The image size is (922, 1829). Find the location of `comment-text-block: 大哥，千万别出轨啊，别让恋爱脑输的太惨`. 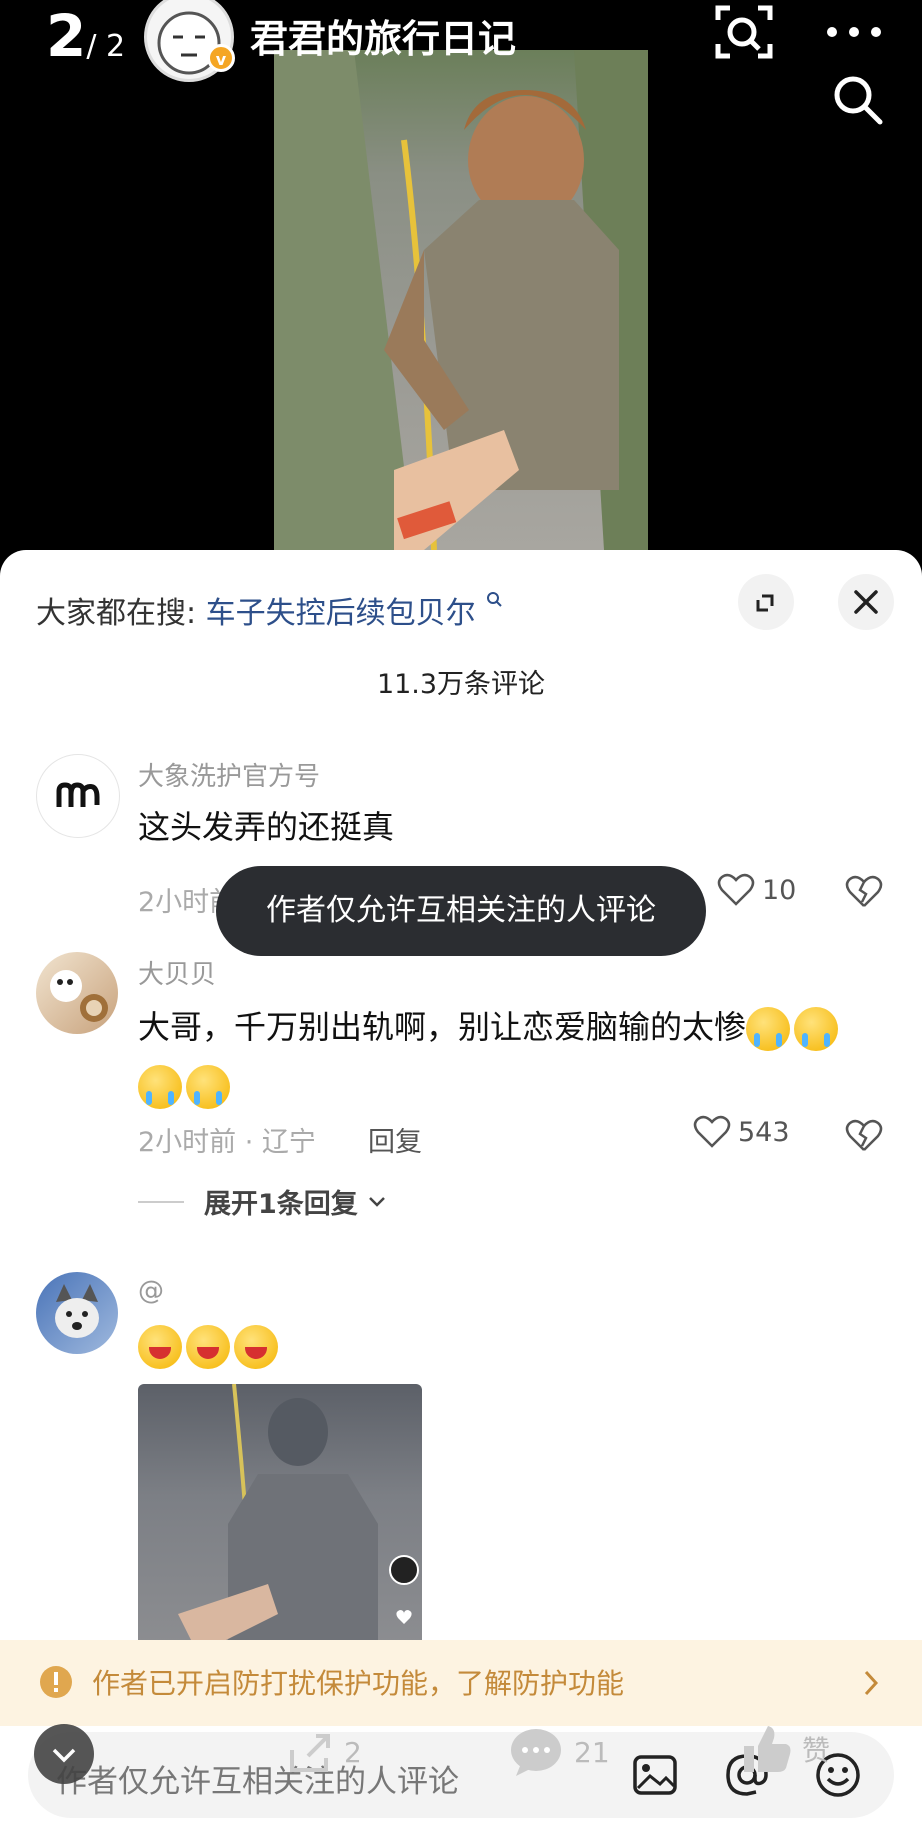

comment-text-block: 大哥，千万别出轨啊，别让恋爱脑输的太惨 is located at coordinates (518, 1056).